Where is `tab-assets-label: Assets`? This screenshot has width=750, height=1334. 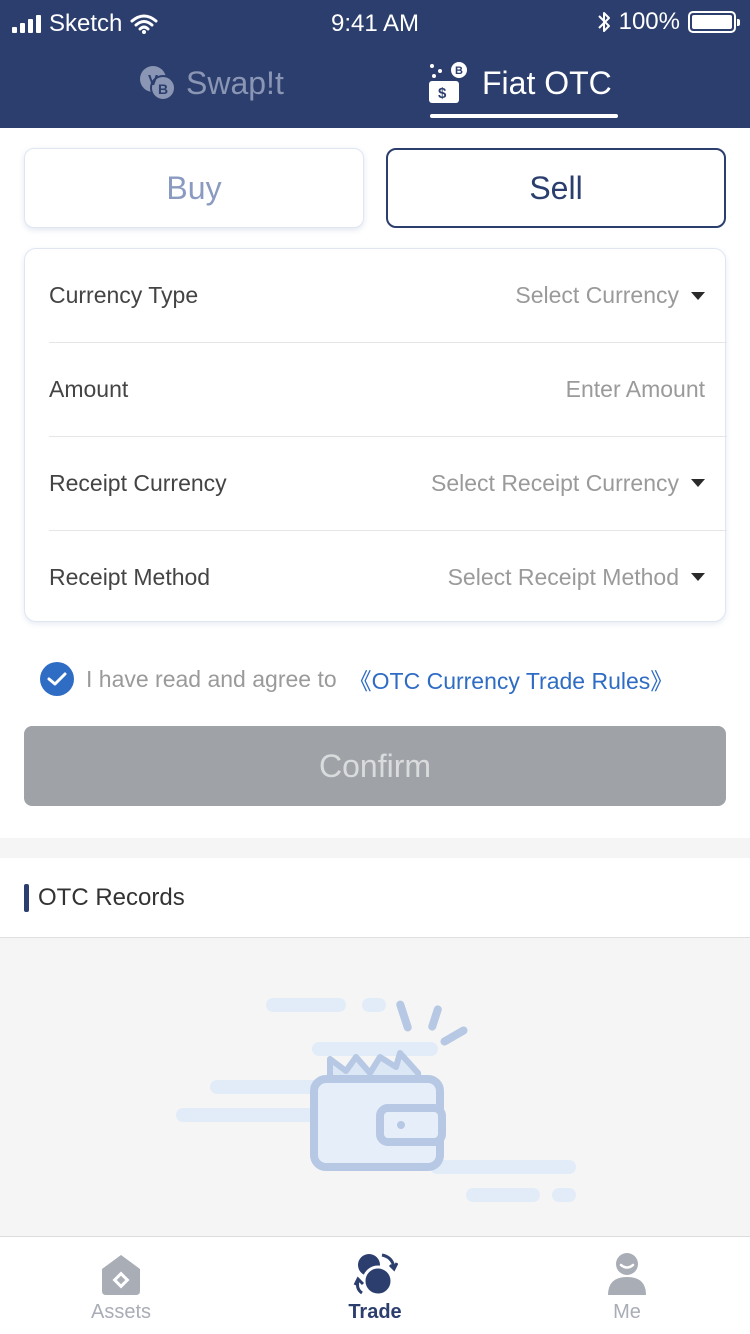
tab-assets-label: Assets is located at coordinates (121, 1312).